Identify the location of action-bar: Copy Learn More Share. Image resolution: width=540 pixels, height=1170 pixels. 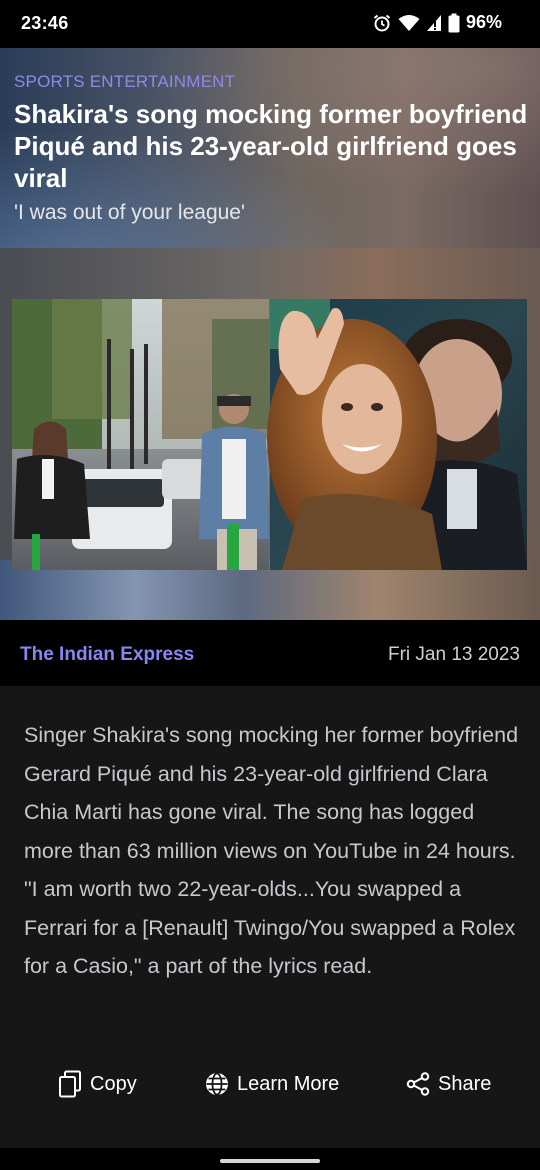
(270, 1084).